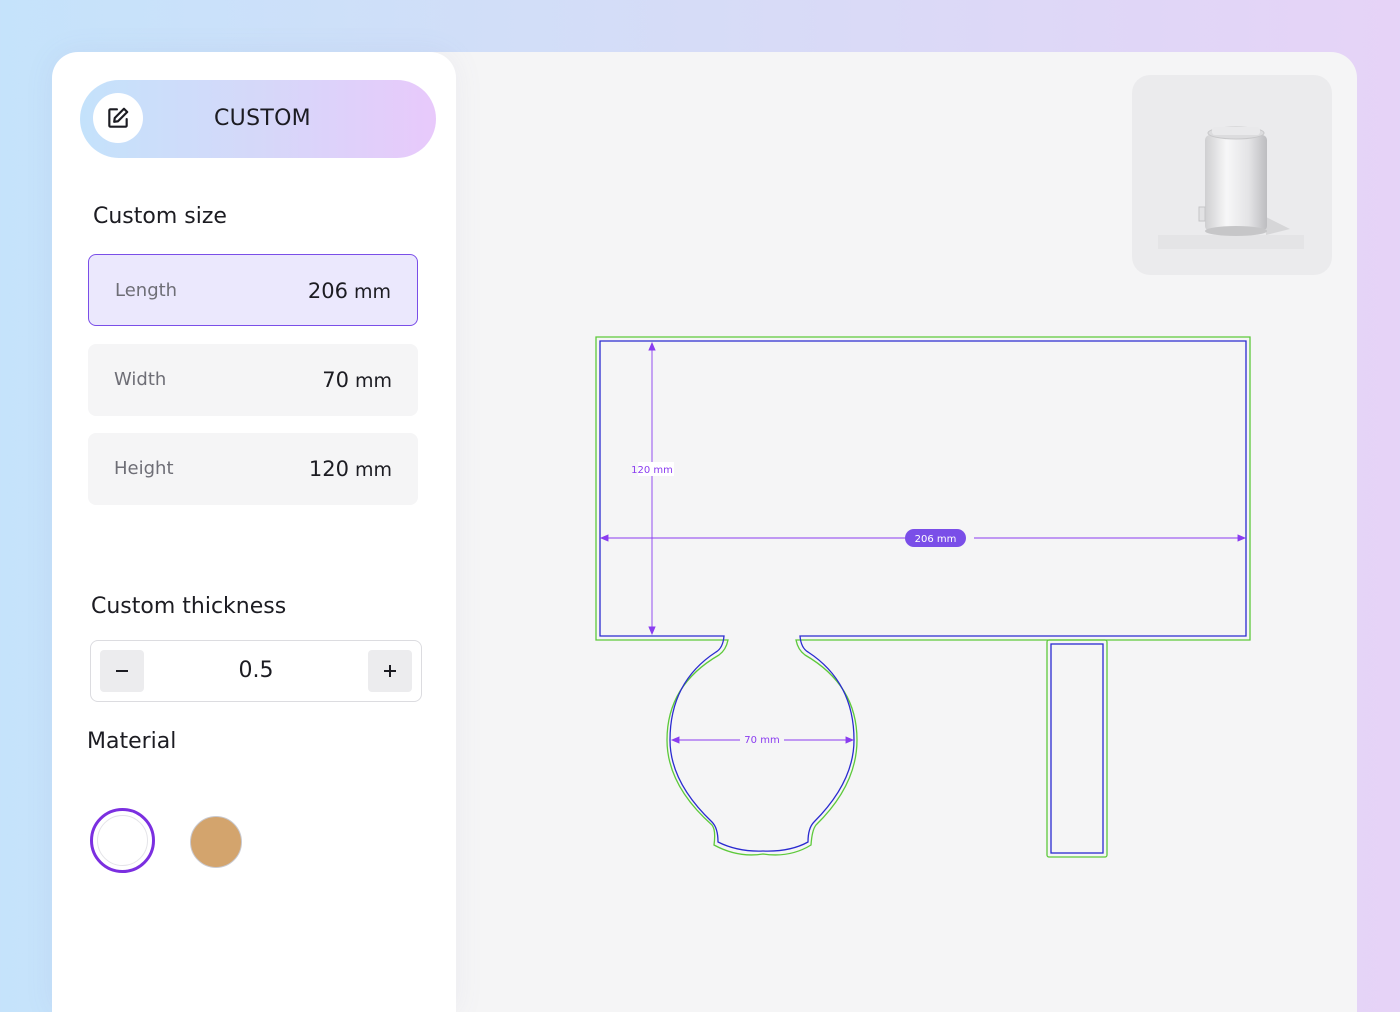 This screenshot has width=1400, height=1012. I want to click on plus-icon, so click(390, 671).